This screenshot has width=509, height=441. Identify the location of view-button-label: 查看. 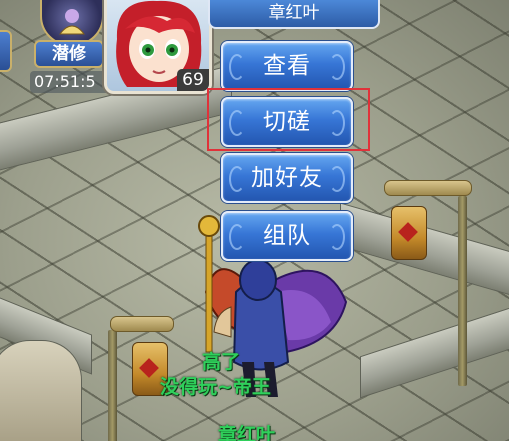
(287, 66).